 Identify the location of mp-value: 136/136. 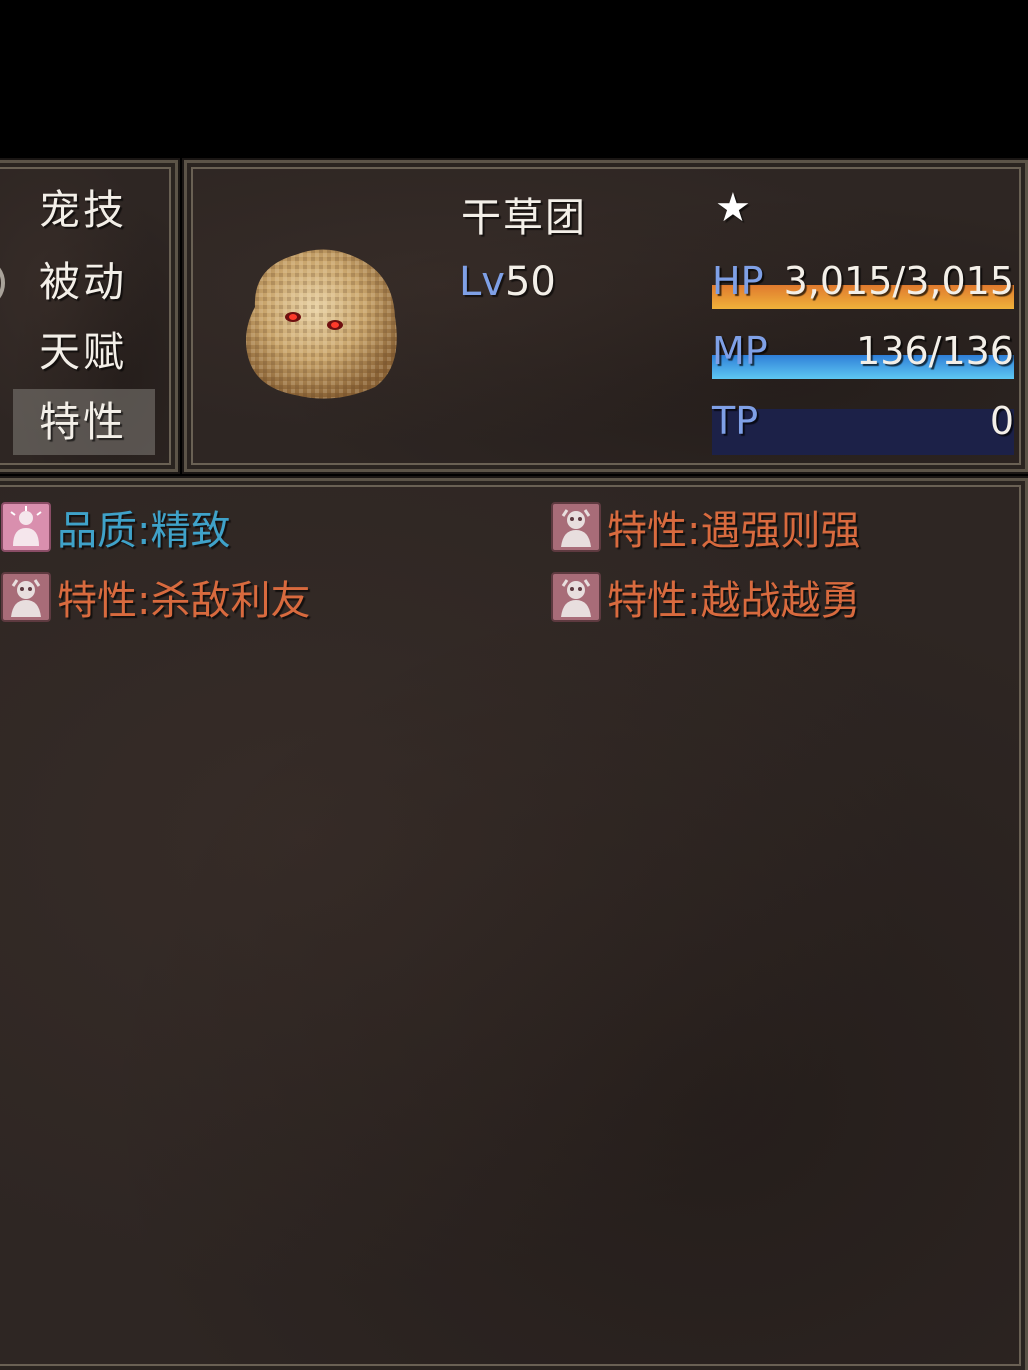
(935, 351).